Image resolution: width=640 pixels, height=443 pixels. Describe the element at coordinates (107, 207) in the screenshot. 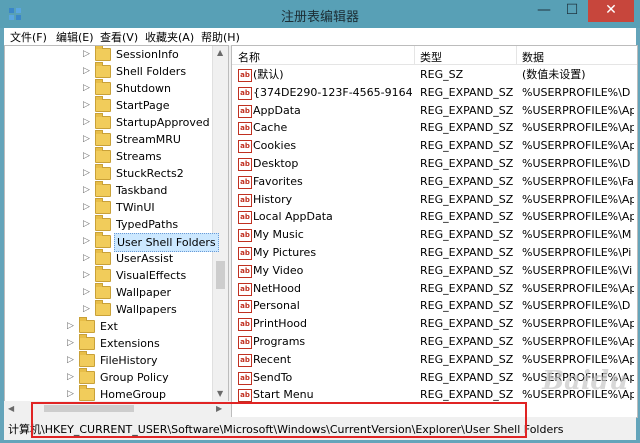

I see `tree-item: ▷ TWinUI` at that location.